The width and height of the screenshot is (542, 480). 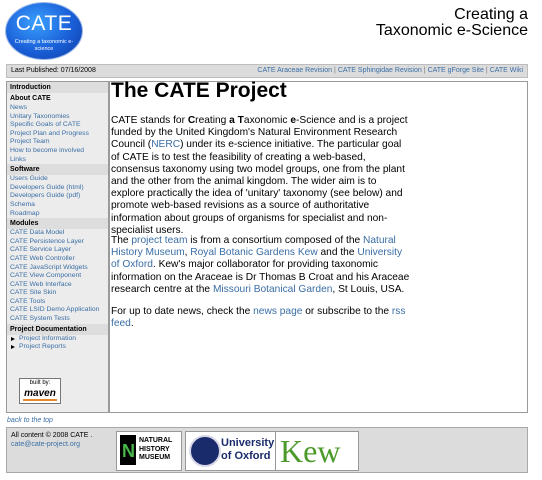 I want to click on maven-label: maven, so click(x=40, y=393).